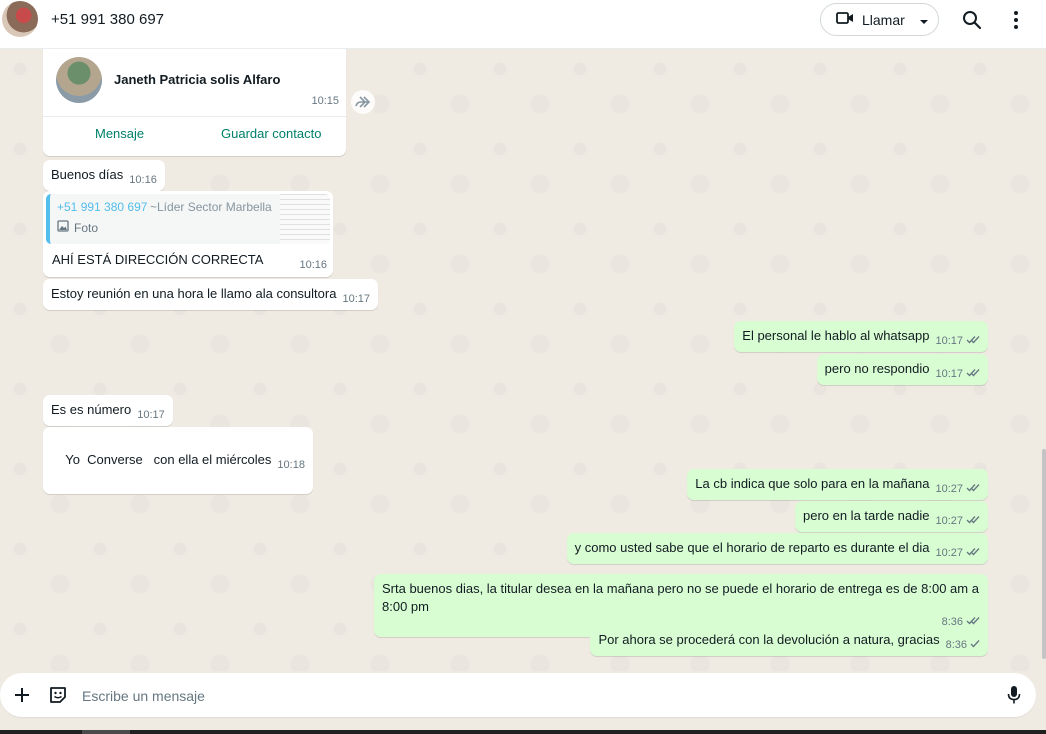 This screenshot has height=734, width=1046. I want to click on quoted-type: Foto, so click(77, 227).